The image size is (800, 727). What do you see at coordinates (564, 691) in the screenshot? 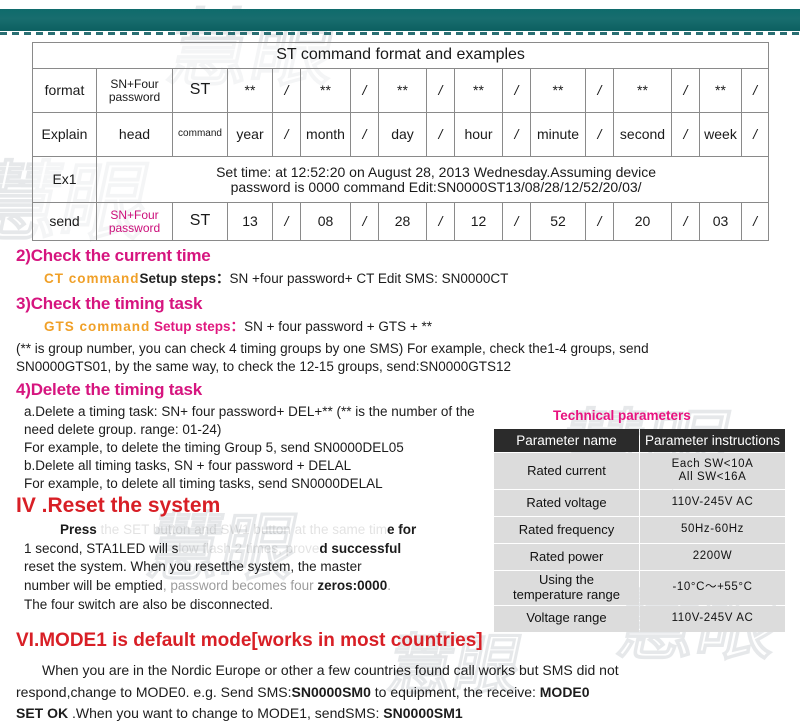
I see `mode-mode0-label: MODE0` at bounding box center [564, 691].